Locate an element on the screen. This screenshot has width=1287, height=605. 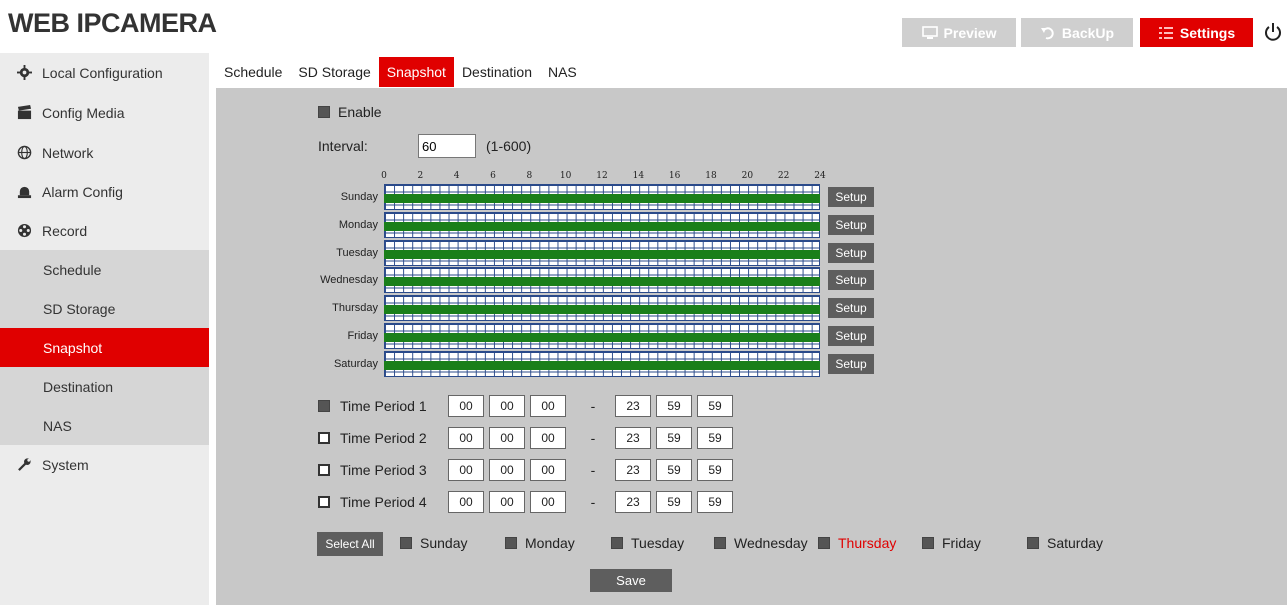
day-select-wednesday: Wednesday is located at coordinates (761, 543).